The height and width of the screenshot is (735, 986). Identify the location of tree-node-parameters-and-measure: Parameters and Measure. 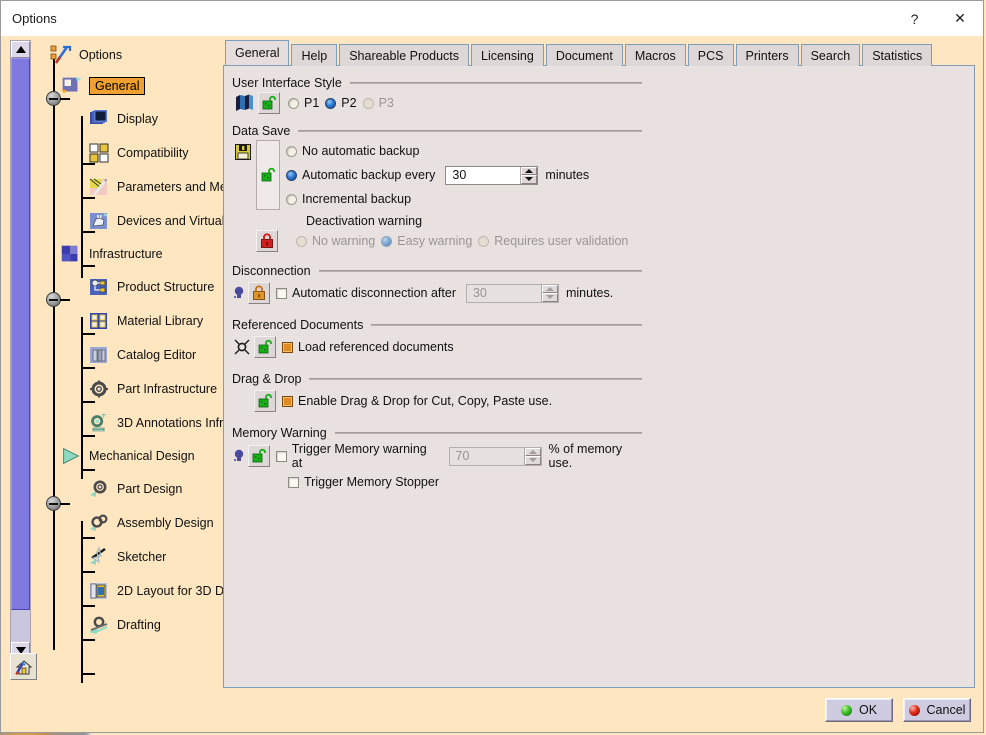
(127, 187).